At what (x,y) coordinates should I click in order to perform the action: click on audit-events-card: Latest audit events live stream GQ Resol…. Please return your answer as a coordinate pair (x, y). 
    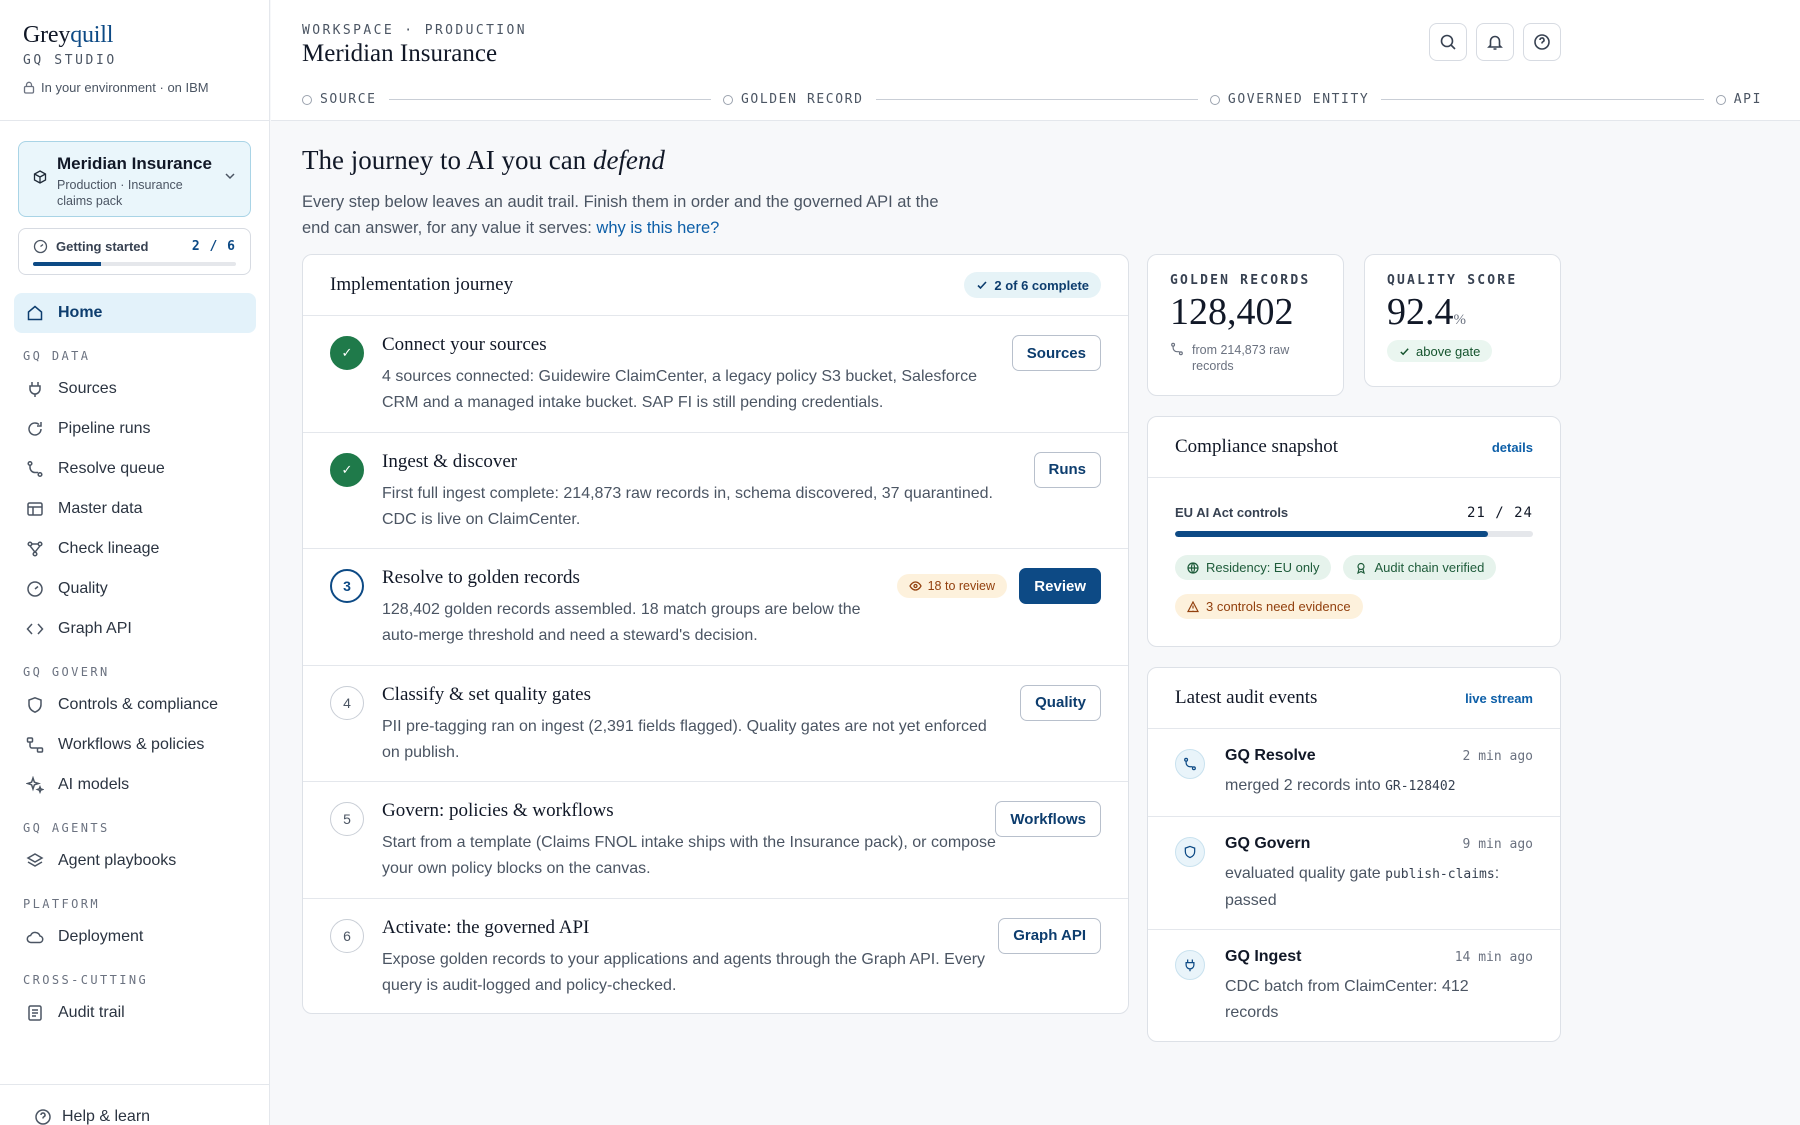
    Looking at the image, I should click on (1354, 854).